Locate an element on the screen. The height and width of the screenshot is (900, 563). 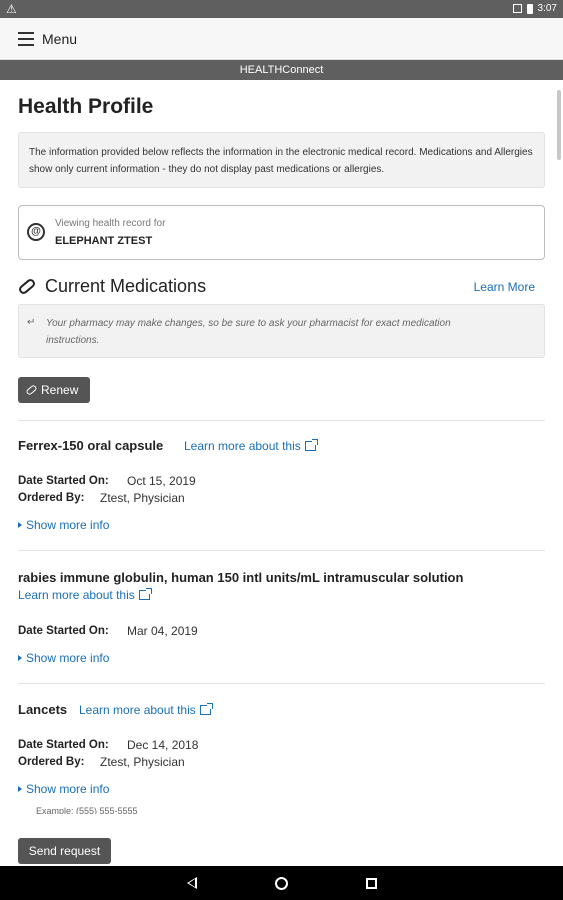
battery-icon is located at coordinates (529, 8).